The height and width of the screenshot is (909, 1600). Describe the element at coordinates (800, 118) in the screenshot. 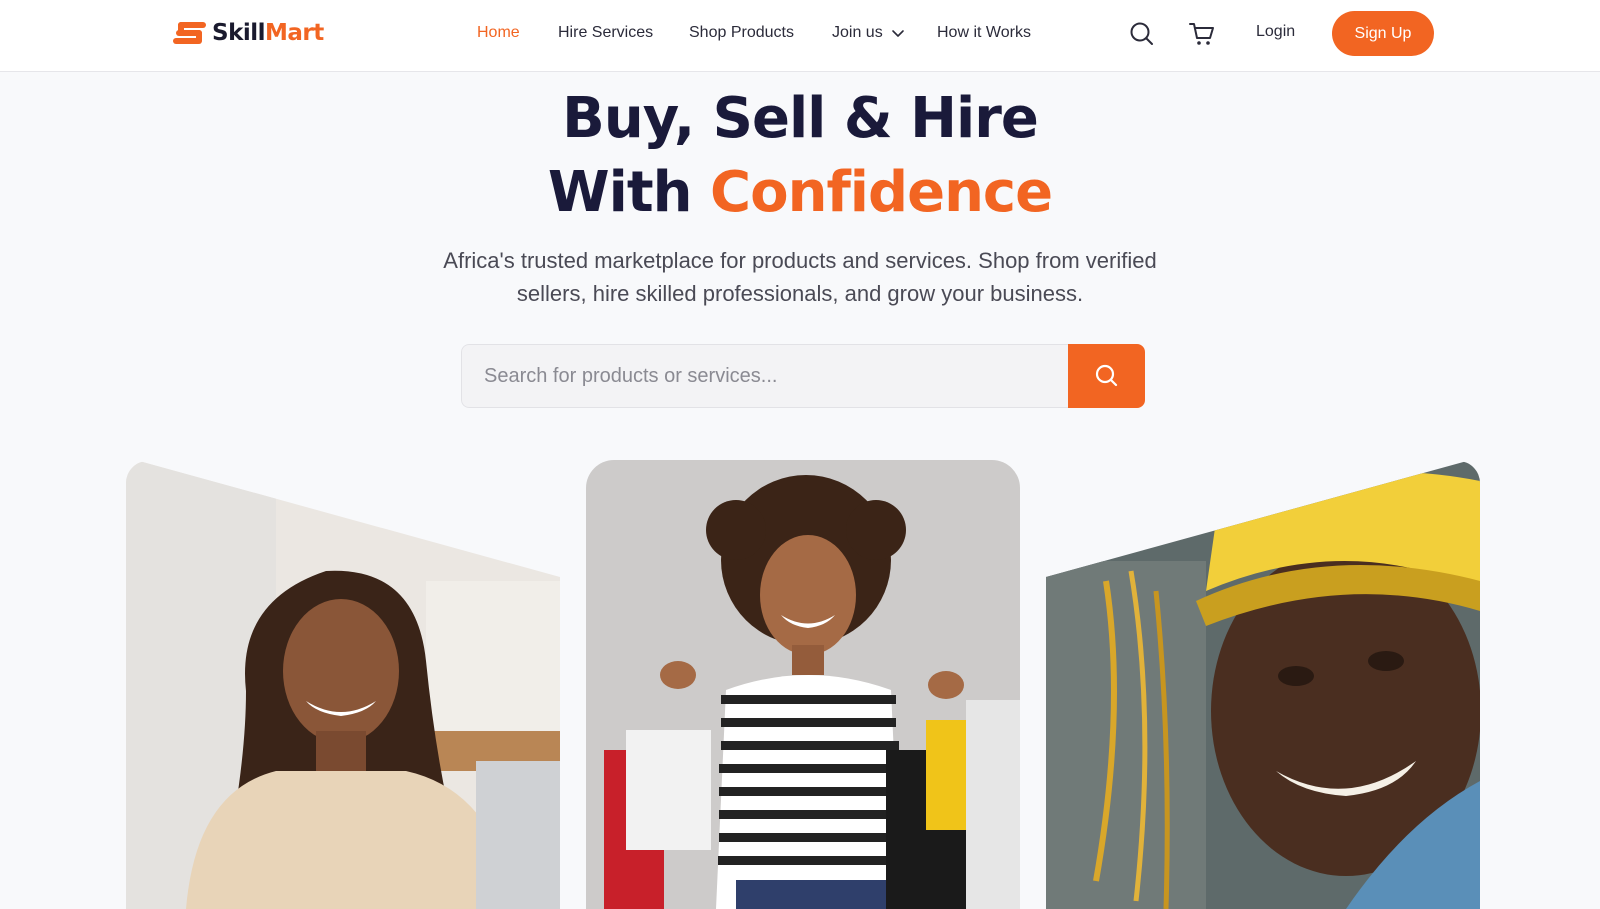

I see `hero-title-line1: Buy, Sell & Hire` at that location.